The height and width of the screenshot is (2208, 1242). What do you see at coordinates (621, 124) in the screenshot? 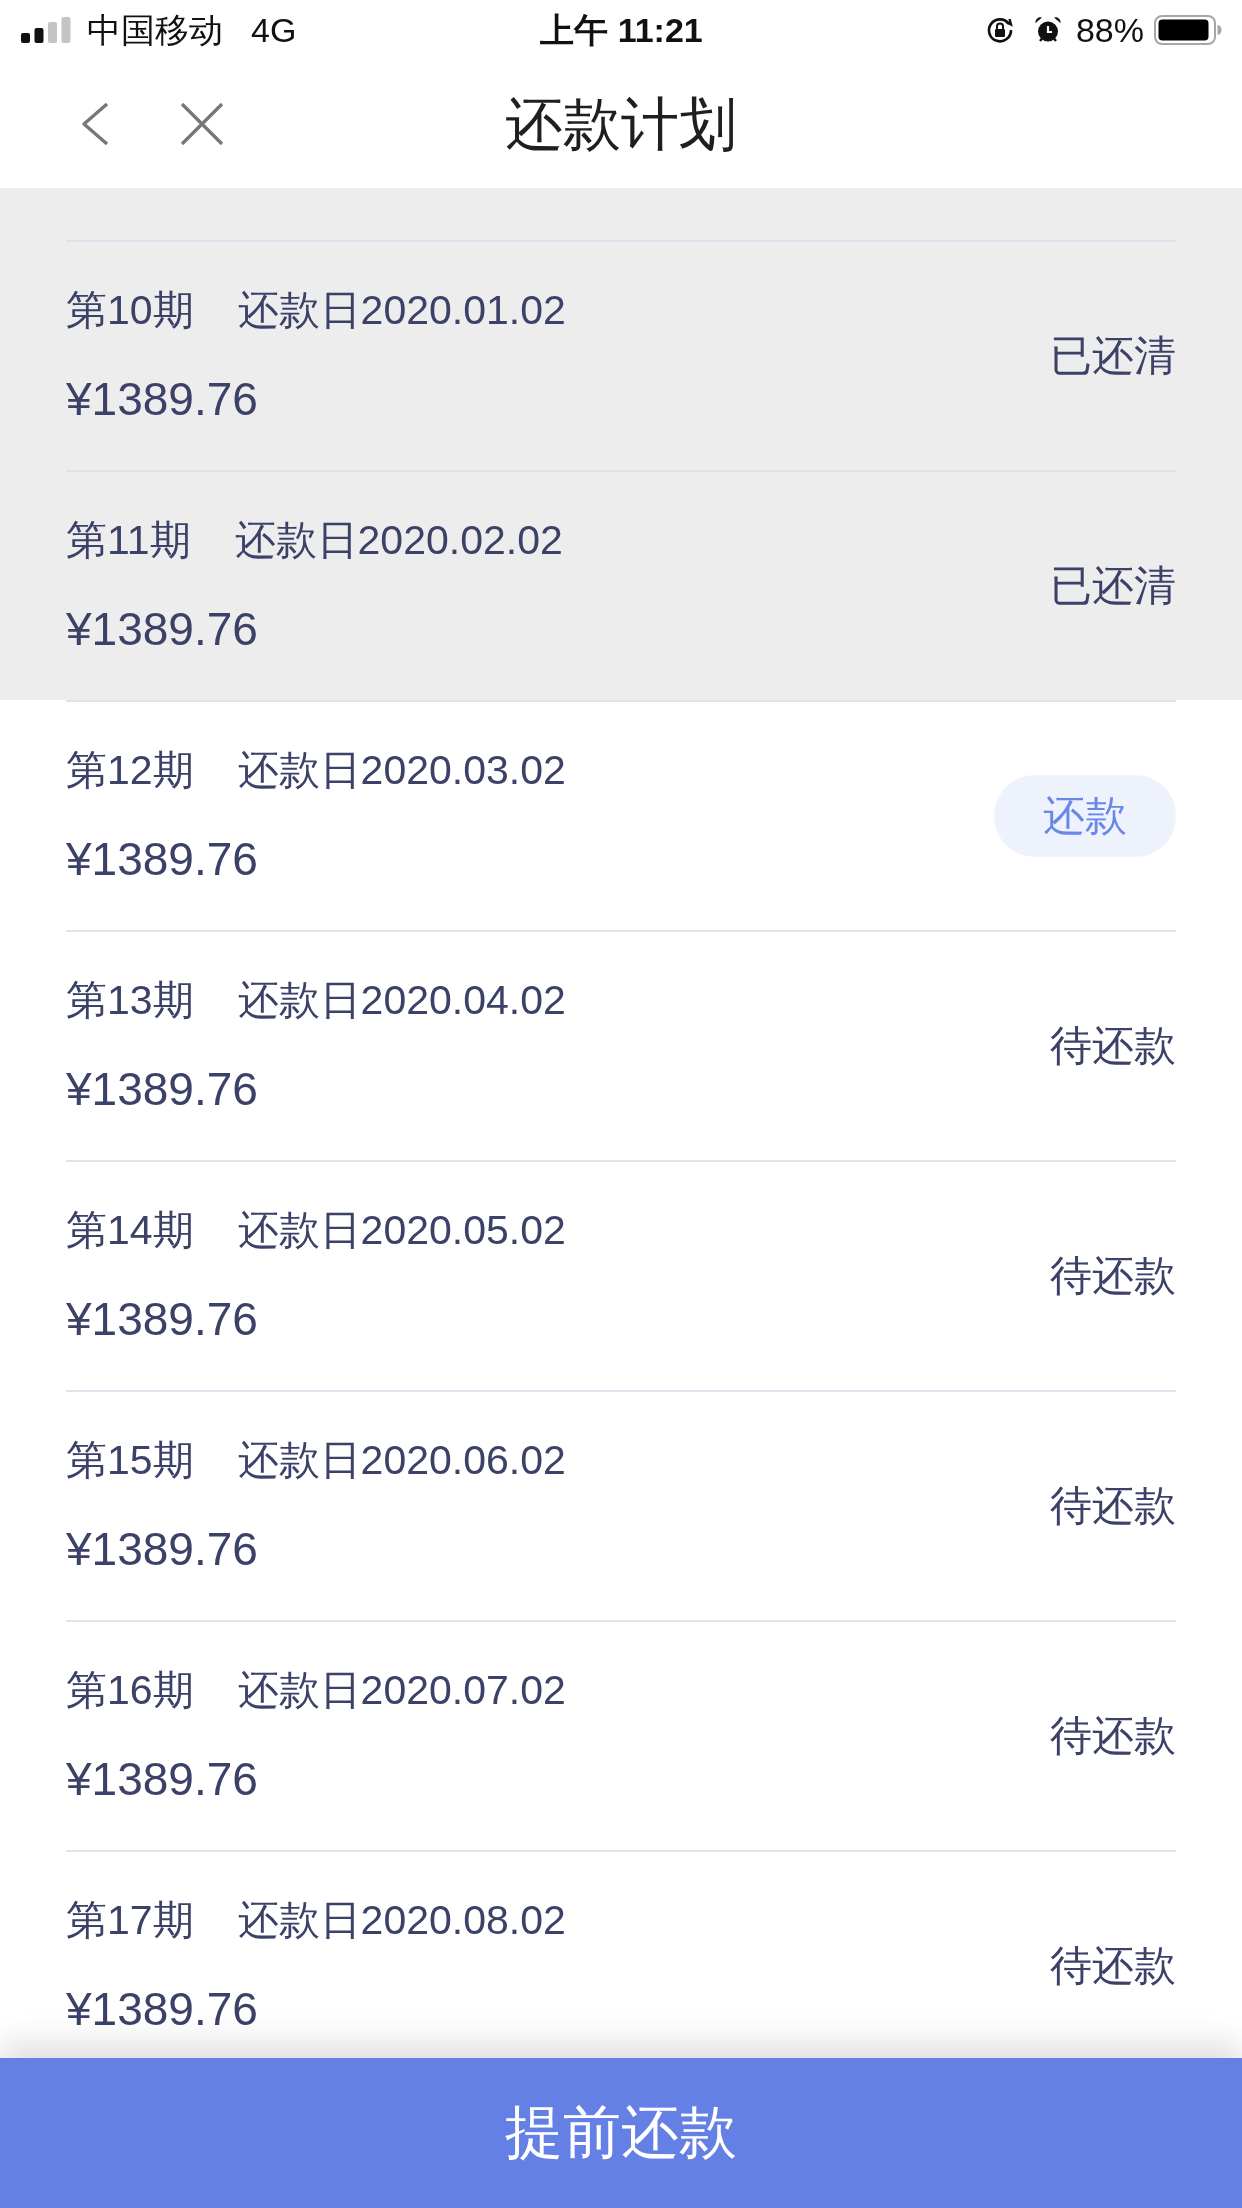
I see `page-title: 还款计划` at bounding box center [621, 124].